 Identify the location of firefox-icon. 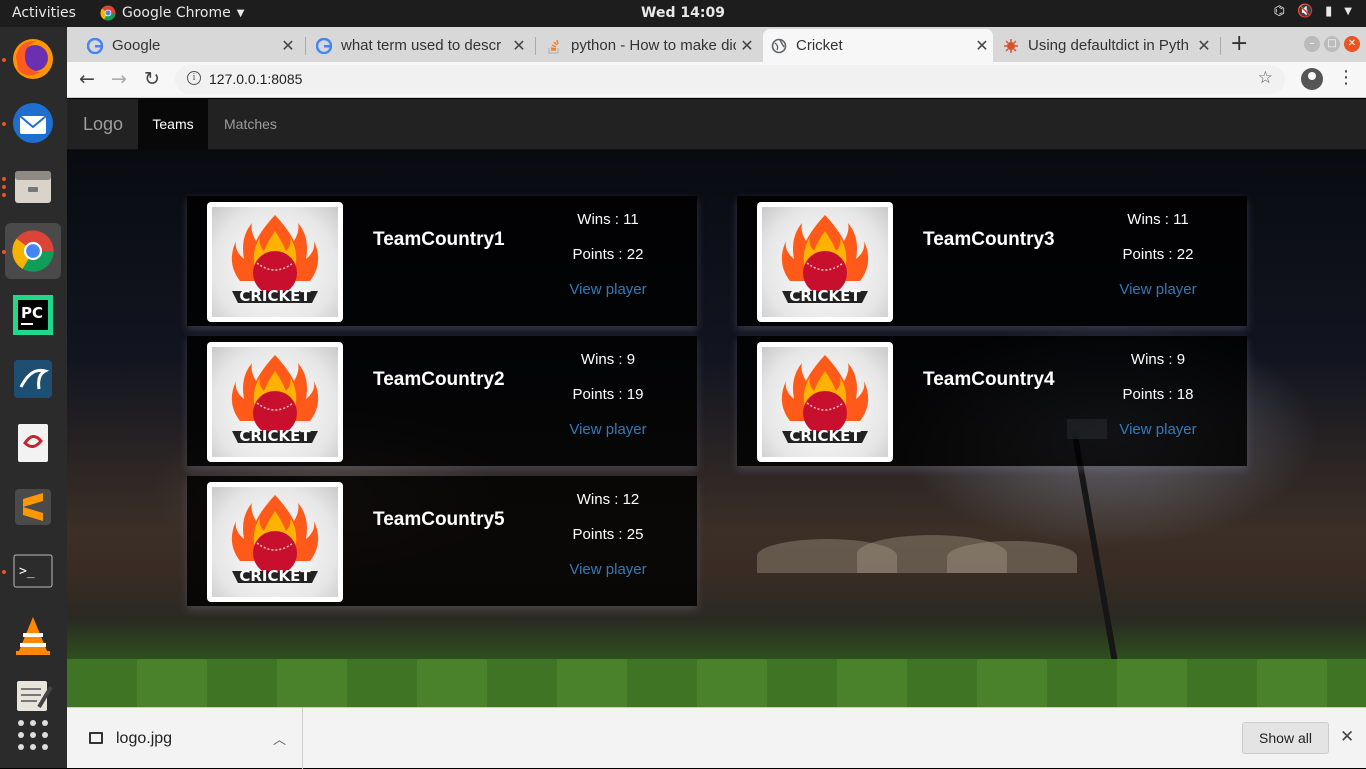
(33, 59).